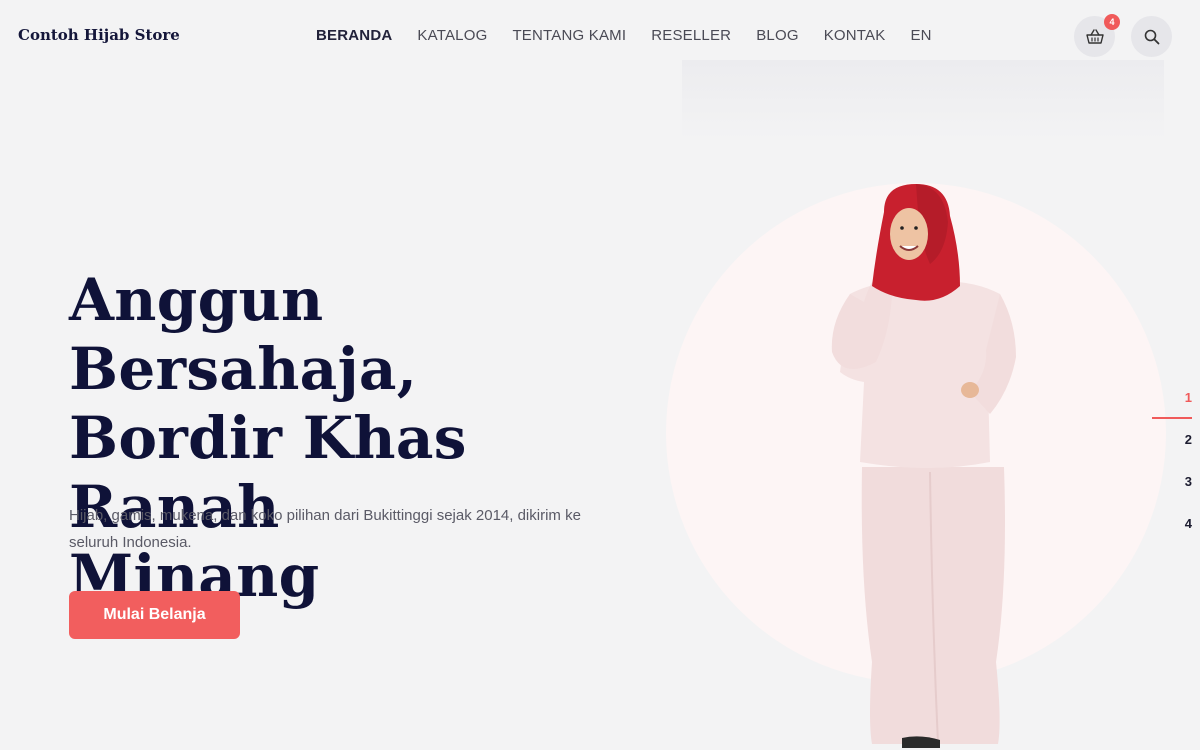  What do you see at coordinates (99, 35) in the screenshot?
I see `site-logo: Contoh Hijab Store` at bounding box center [99, 35].